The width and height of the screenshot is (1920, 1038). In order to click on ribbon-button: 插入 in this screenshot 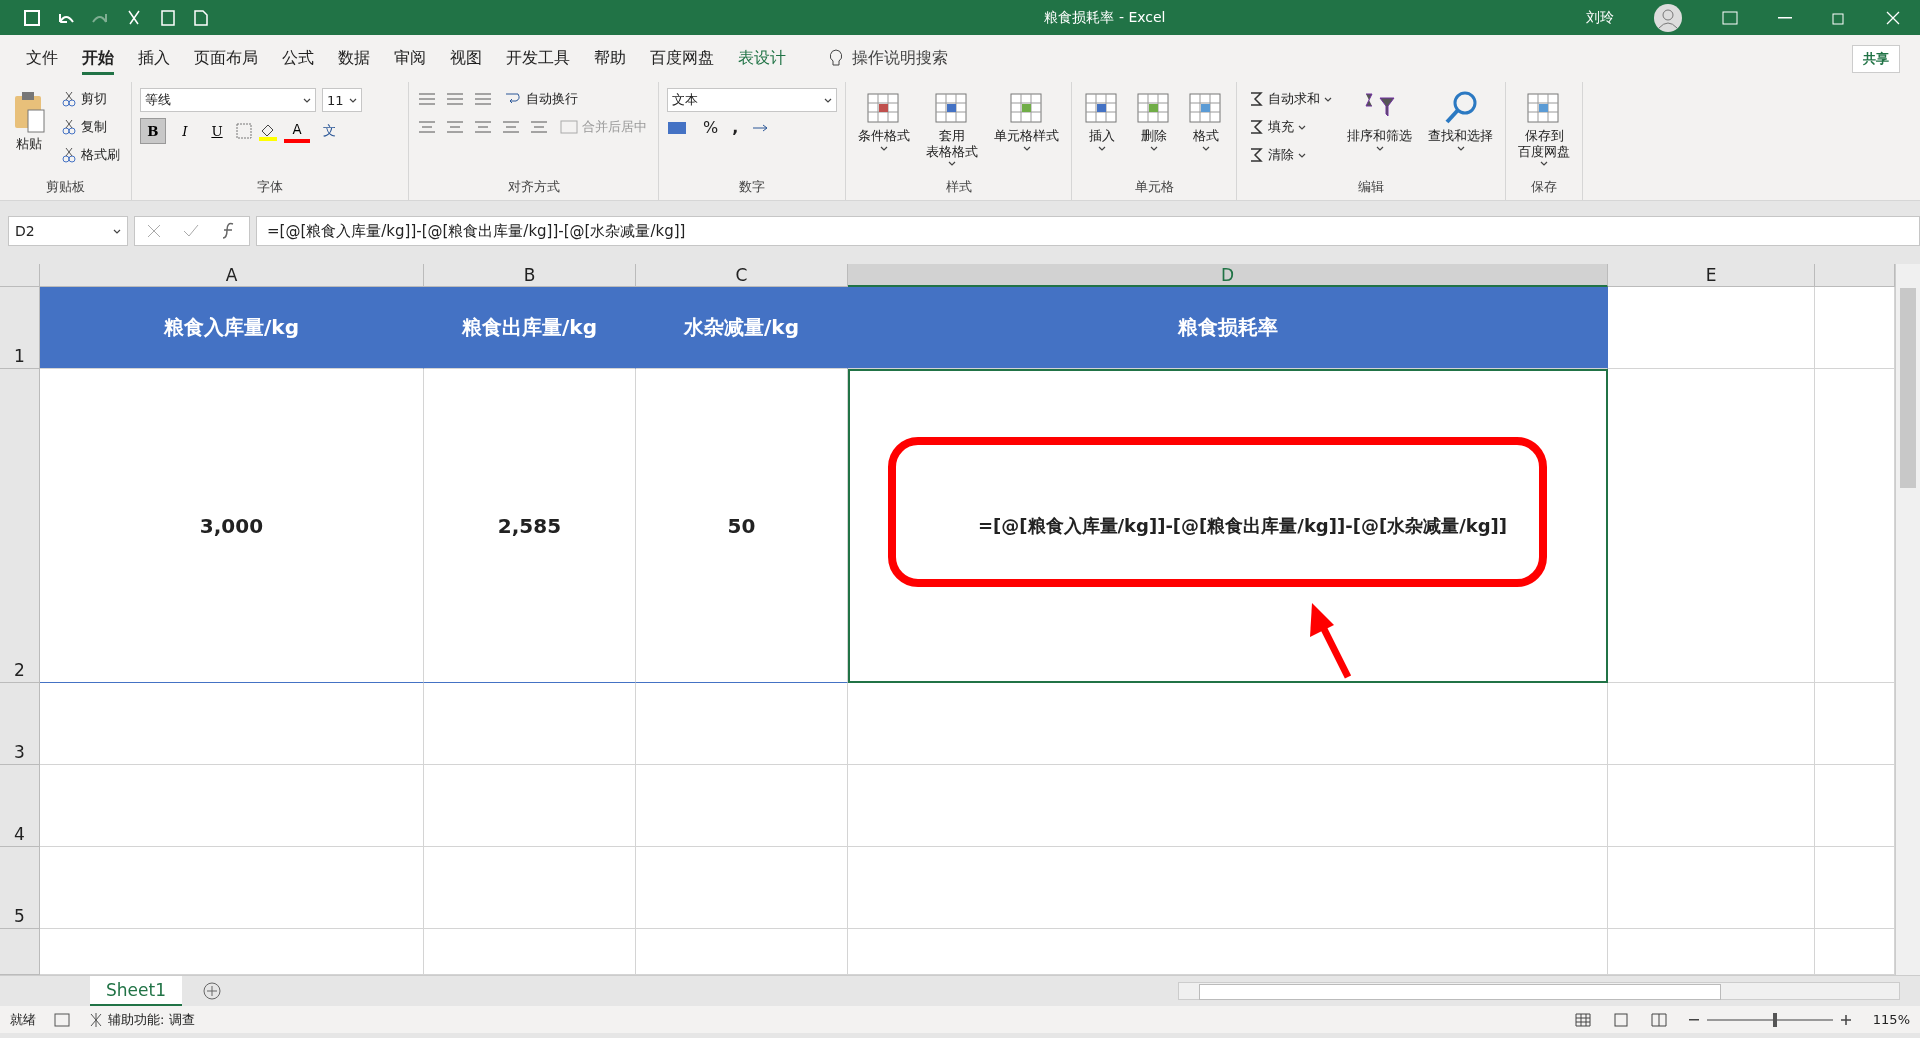, I will do `click(1102, 120)`.